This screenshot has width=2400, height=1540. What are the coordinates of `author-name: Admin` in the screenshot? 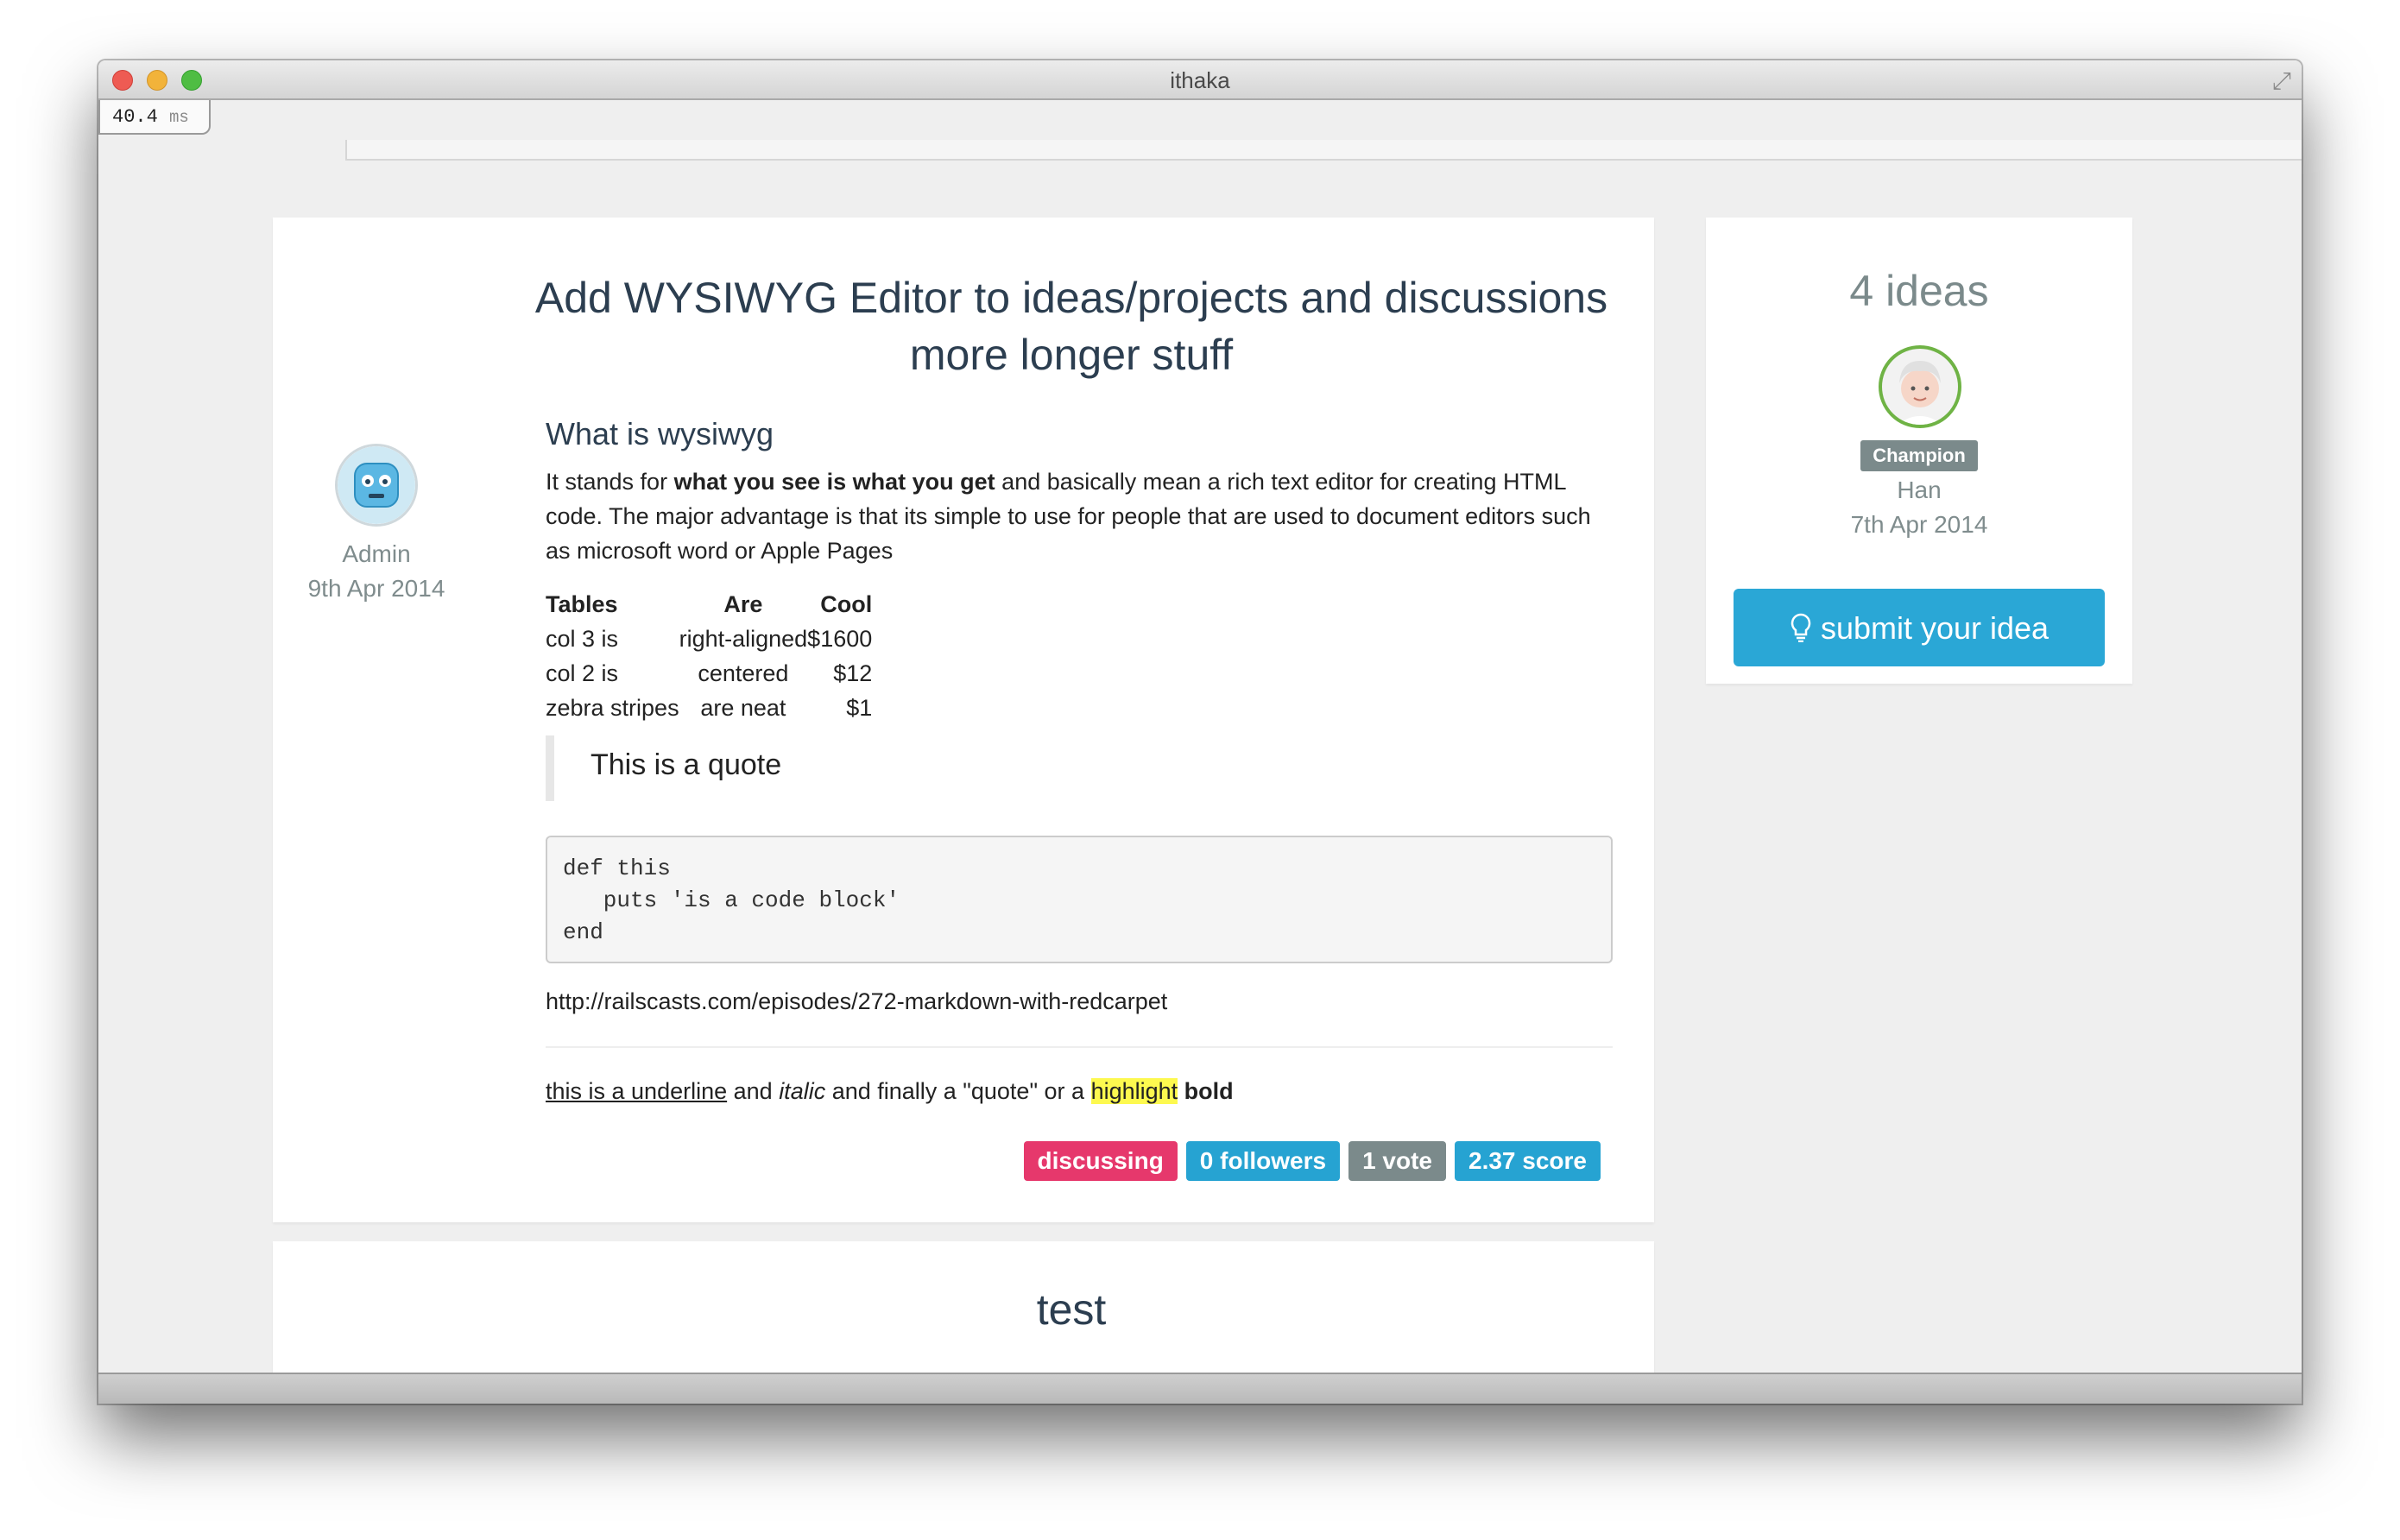 It's located at (376, 554).